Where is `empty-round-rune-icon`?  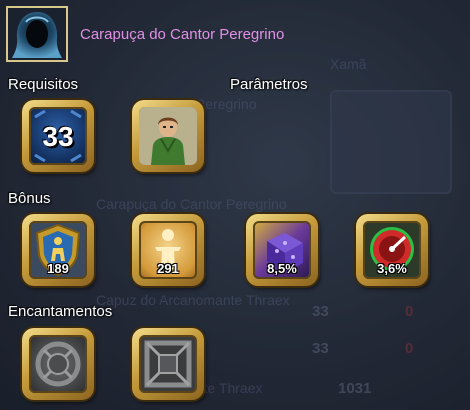 empty-round-rune-icon is located at coordinates (58, 364).